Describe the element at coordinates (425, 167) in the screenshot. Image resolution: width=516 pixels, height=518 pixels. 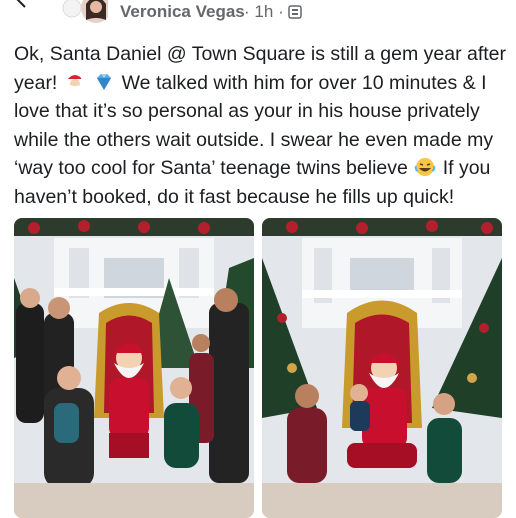
I see `laughing-emoji-icon` at that location.